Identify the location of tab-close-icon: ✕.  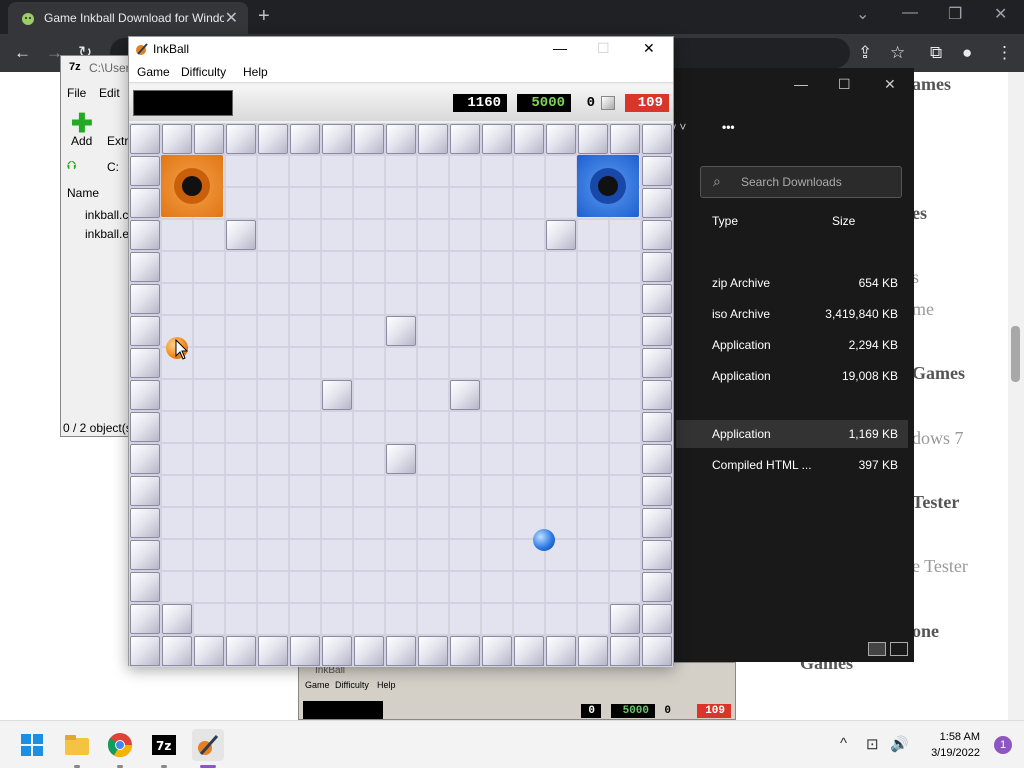
(231, 18).